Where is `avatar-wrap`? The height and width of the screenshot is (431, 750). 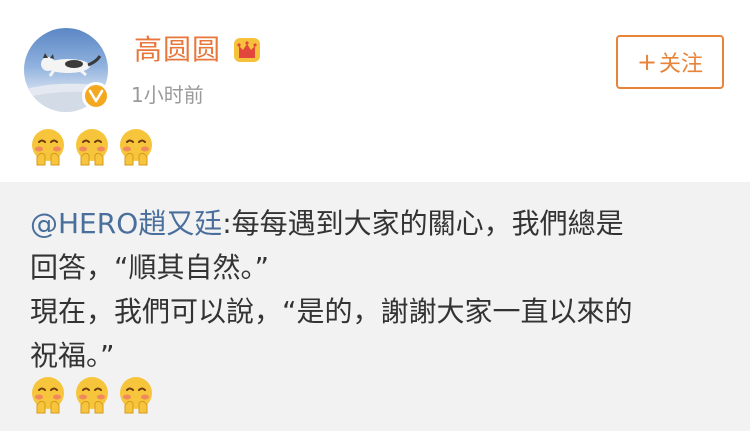
avatar-wrap is located at coordinates (67, 70).